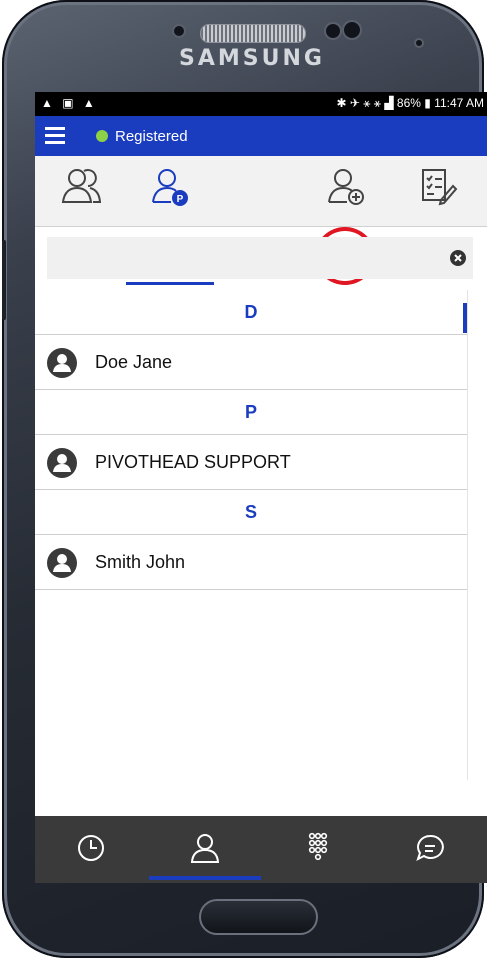  I want to click on section-header-d: D, so click(251, 312).